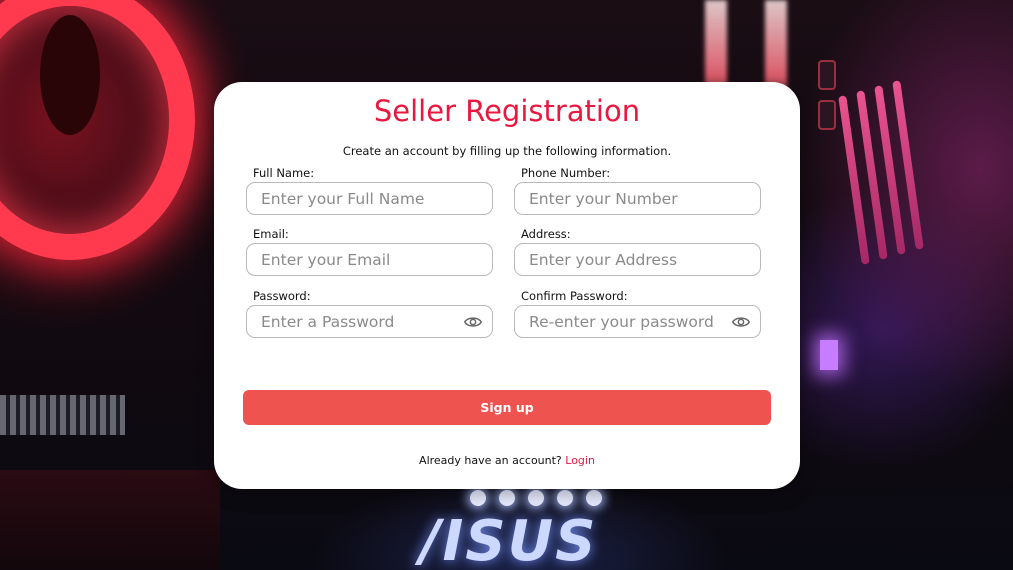 Image resolution: width=1013 pixels, height=570 pixels. I want to click on confirm-password-label: Confirm Password:, so click(574, 296).